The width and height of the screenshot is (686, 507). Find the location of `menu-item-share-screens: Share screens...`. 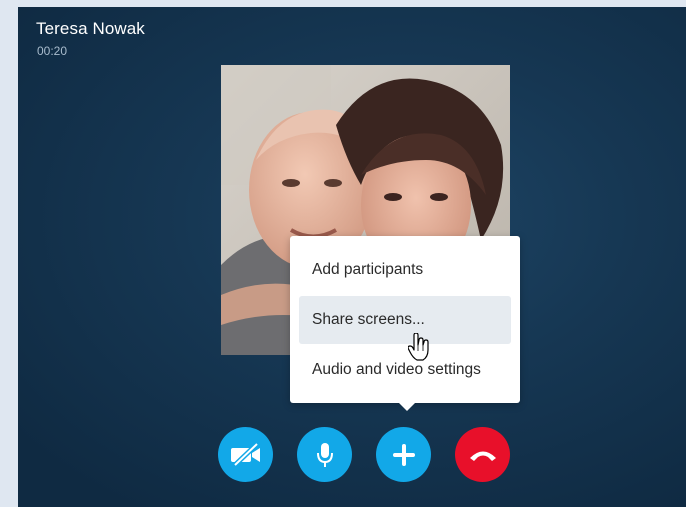

menu-item-share-screens: Share screens... is located at coordinates (405, 320).